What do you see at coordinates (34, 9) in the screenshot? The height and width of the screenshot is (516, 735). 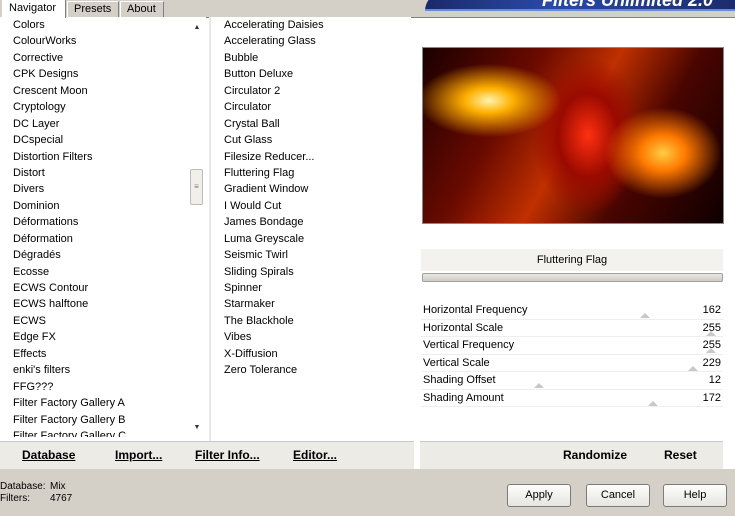 I see `tab-navigator: Navigator` at bounding box center [34, 9].